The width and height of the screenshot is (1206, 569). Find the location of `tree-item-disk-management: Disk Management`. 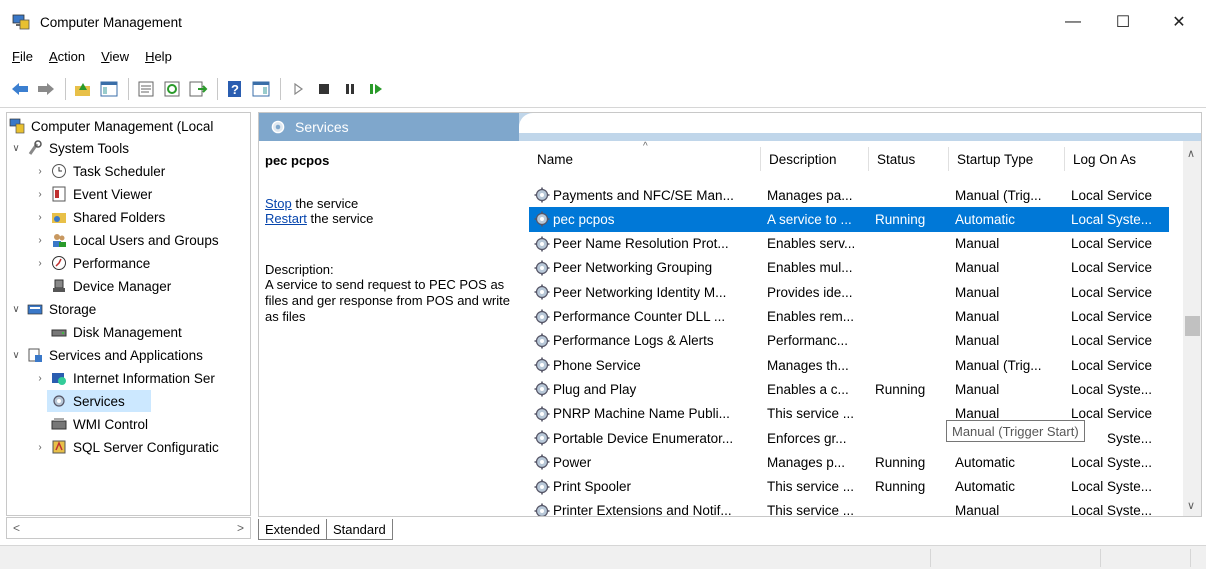

tree-item-disk-management: Disk Management is located at coordinates (114, 332).